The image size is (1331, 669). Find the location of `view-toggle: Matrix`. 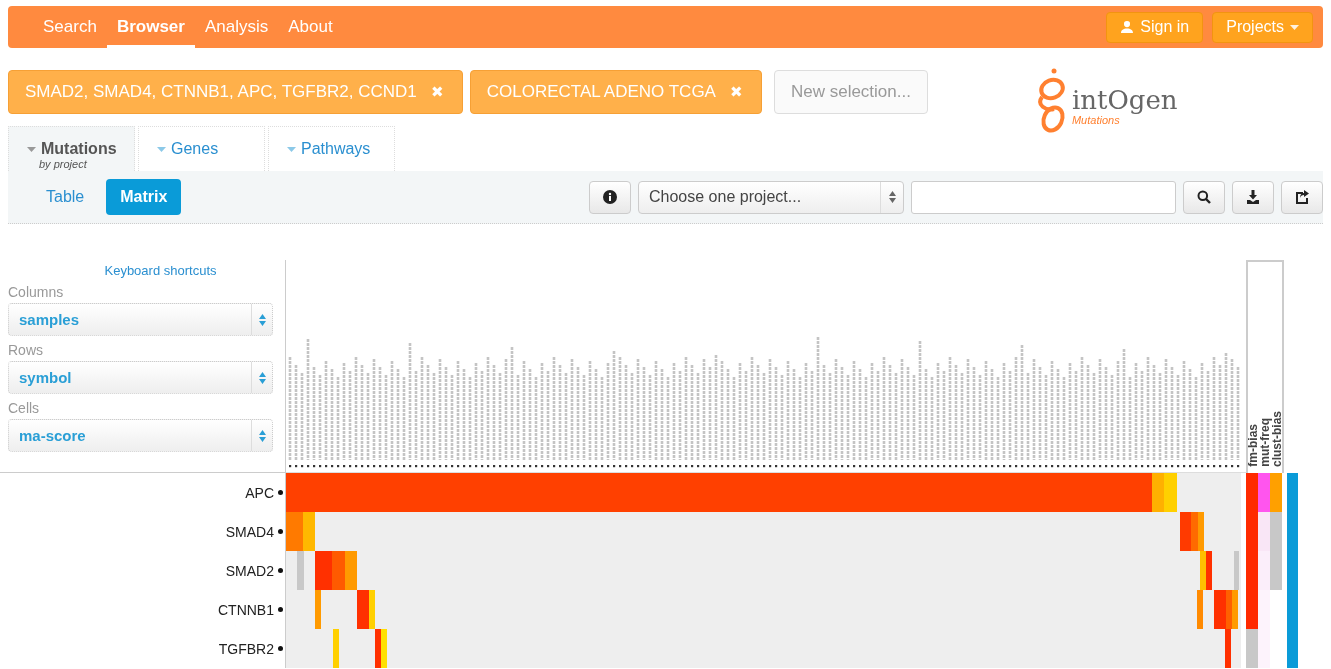

view-toggle: Matrix is located at coordinates (144, 197).